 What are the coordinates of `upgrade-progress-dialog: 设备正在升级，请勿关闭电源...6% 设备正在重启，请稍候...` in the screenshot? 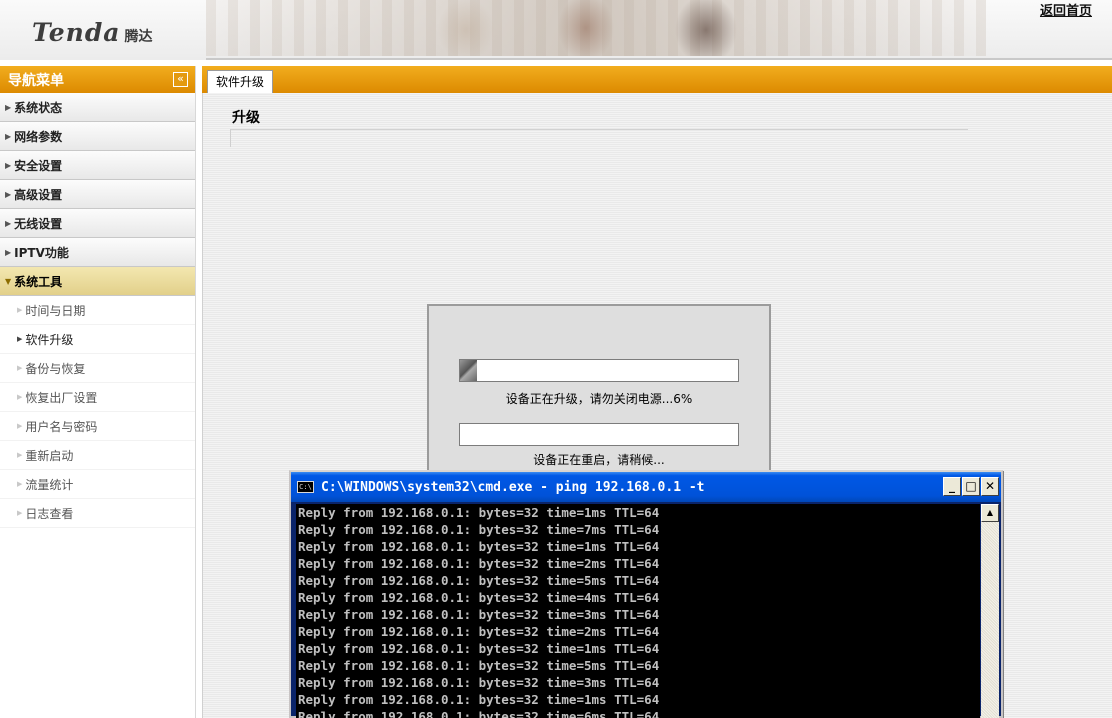 It's located at (599, 391).